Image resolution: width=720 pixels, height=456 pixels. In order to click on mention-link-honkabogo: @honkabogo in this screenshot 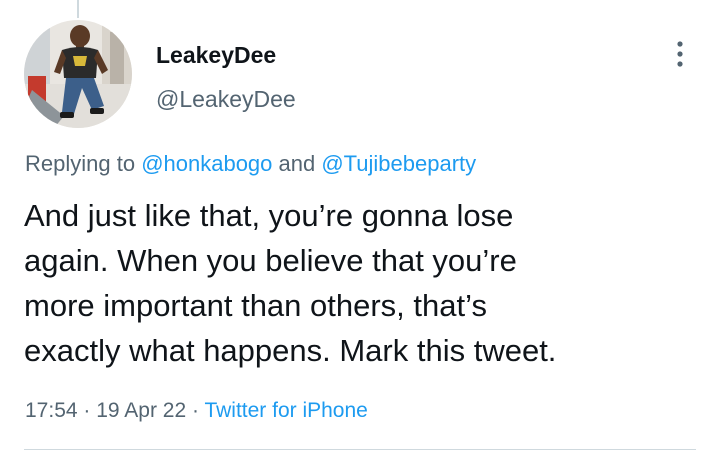, I will do `click(206, 163)`.